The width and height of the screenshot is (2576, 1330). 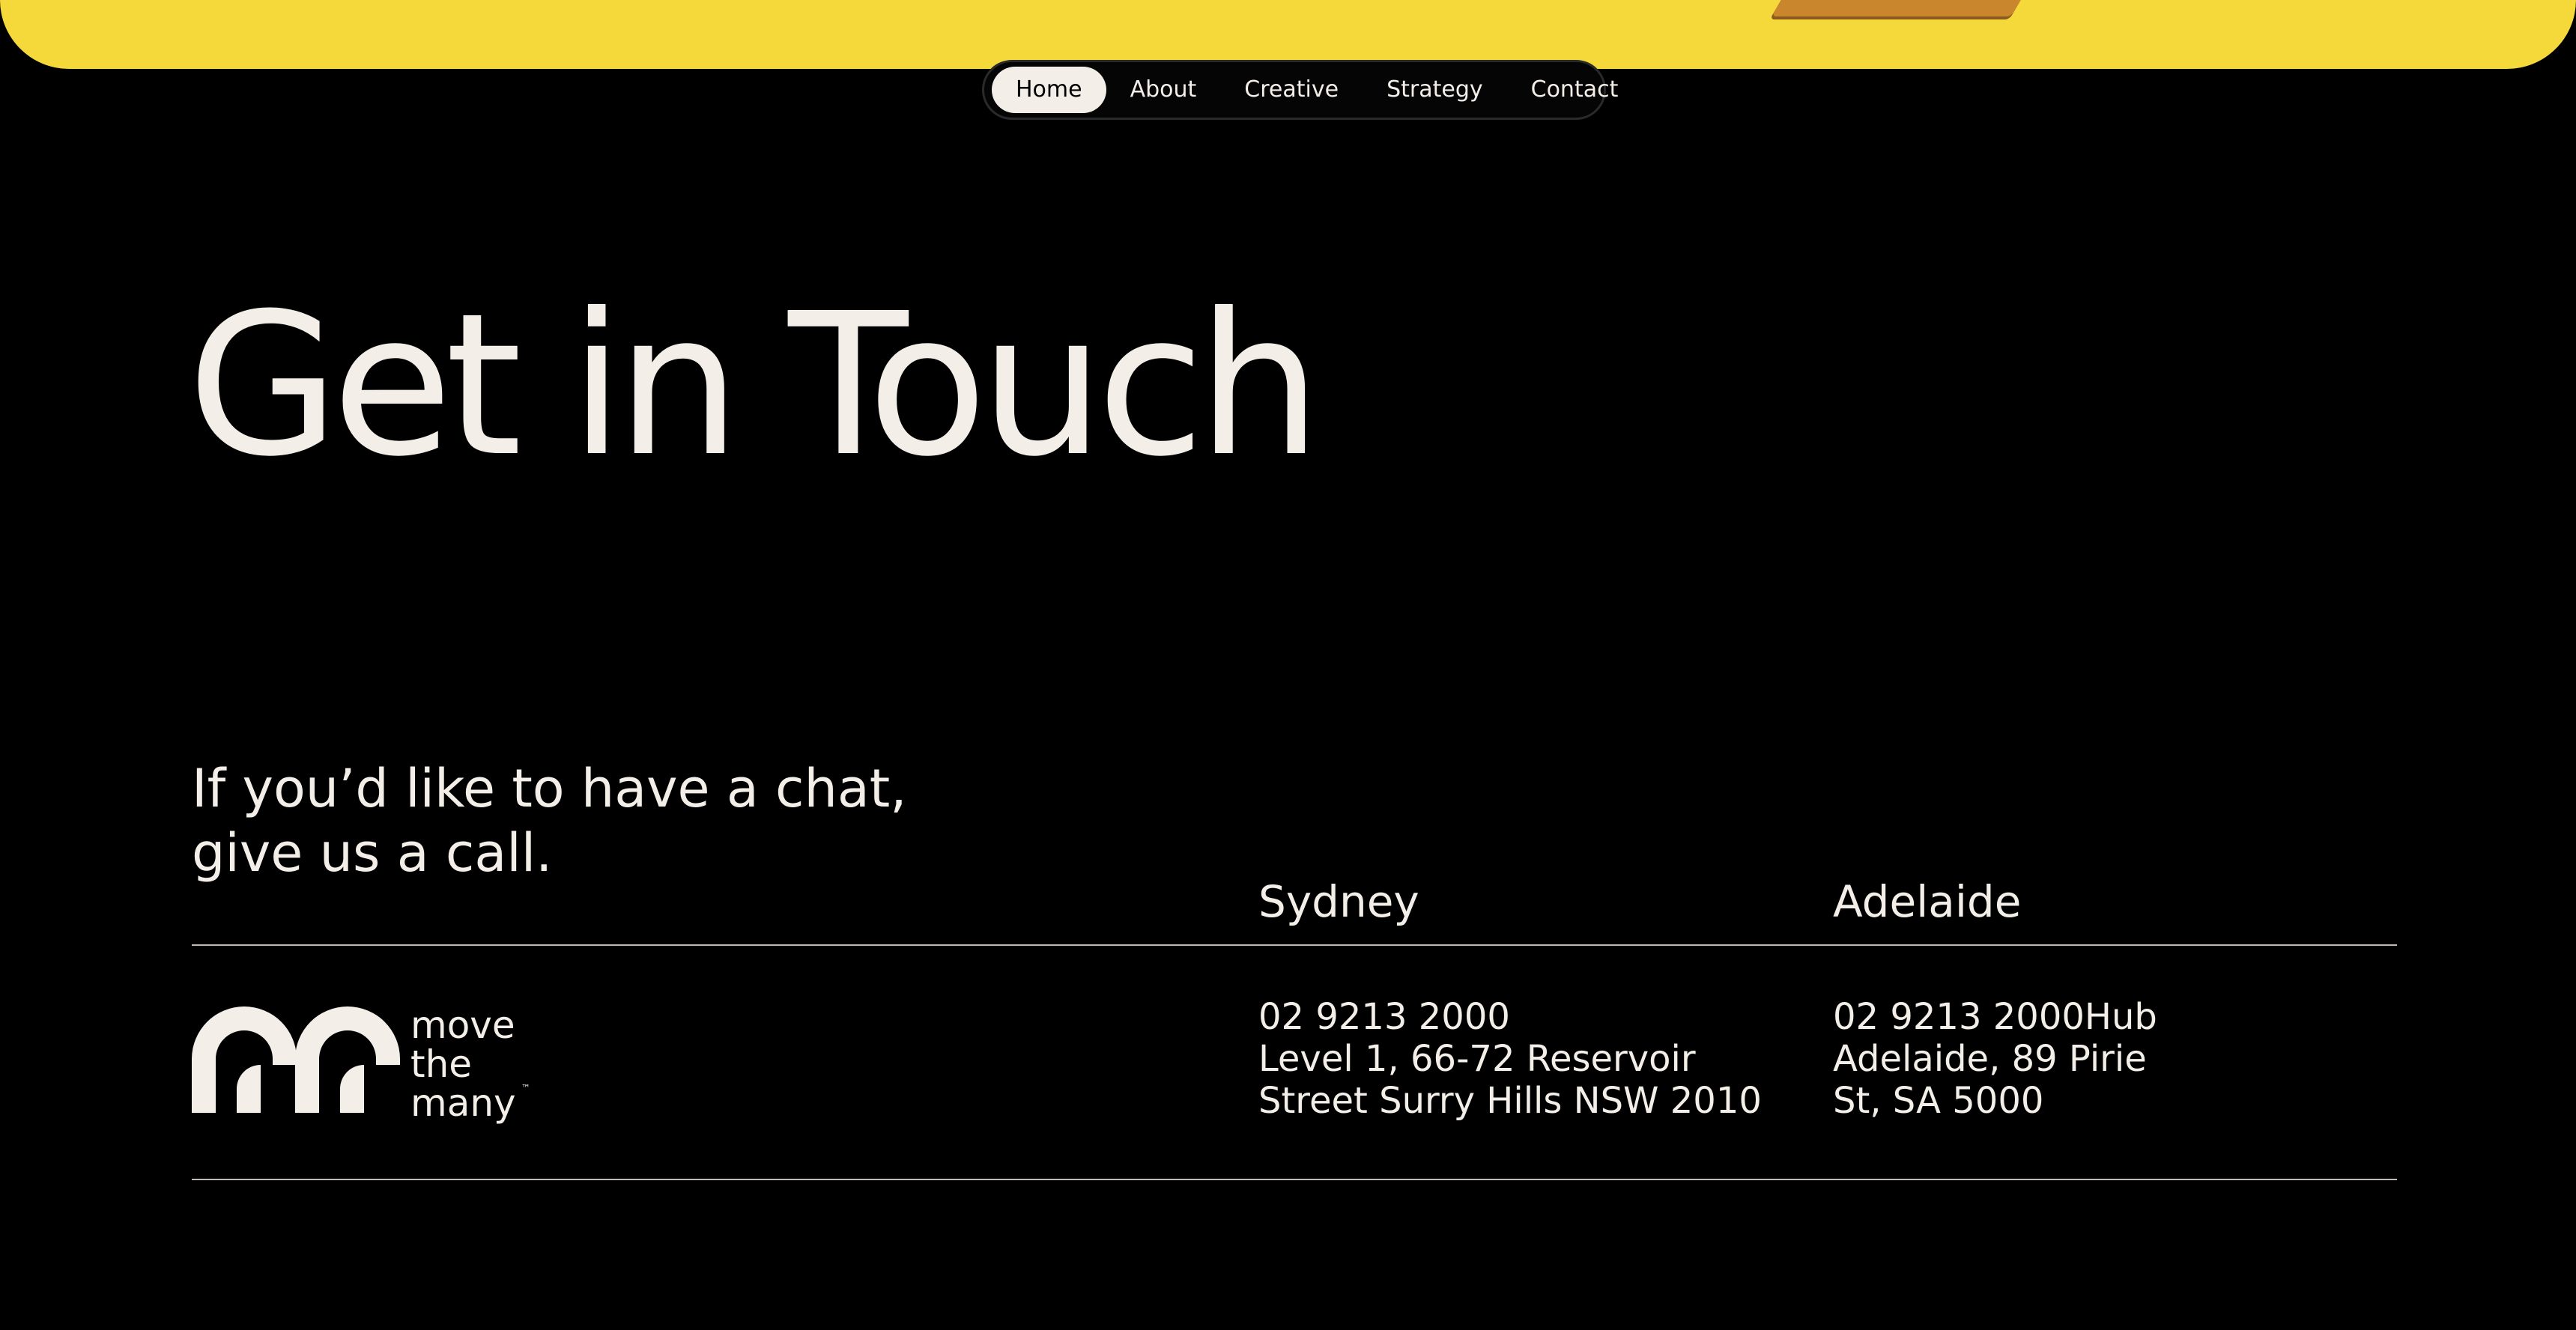 What do you see at coordinates (1288, 34) in the screenshot?
I see `hero-banner` at bounding box center [1288, 34].